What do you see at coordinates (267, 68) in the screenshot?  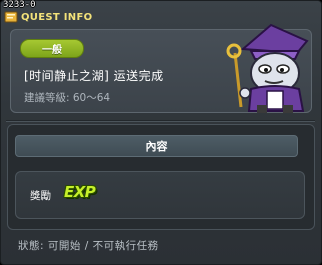 I see `npc-character-icon` at bounding box center [267, 68].